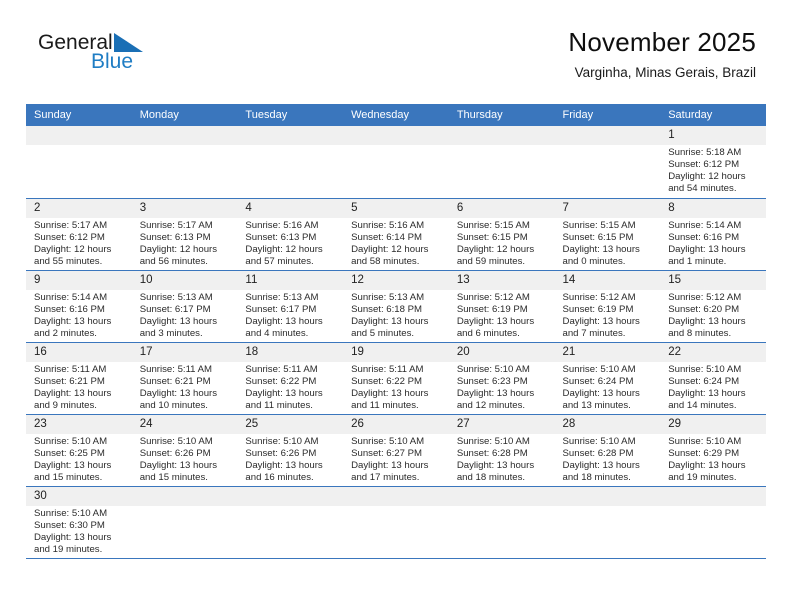  What do you see at coordinates (713, 115) in the screenshot?
I see `weekday-header-saturday: Saturday` at bounding box center [713, 115].